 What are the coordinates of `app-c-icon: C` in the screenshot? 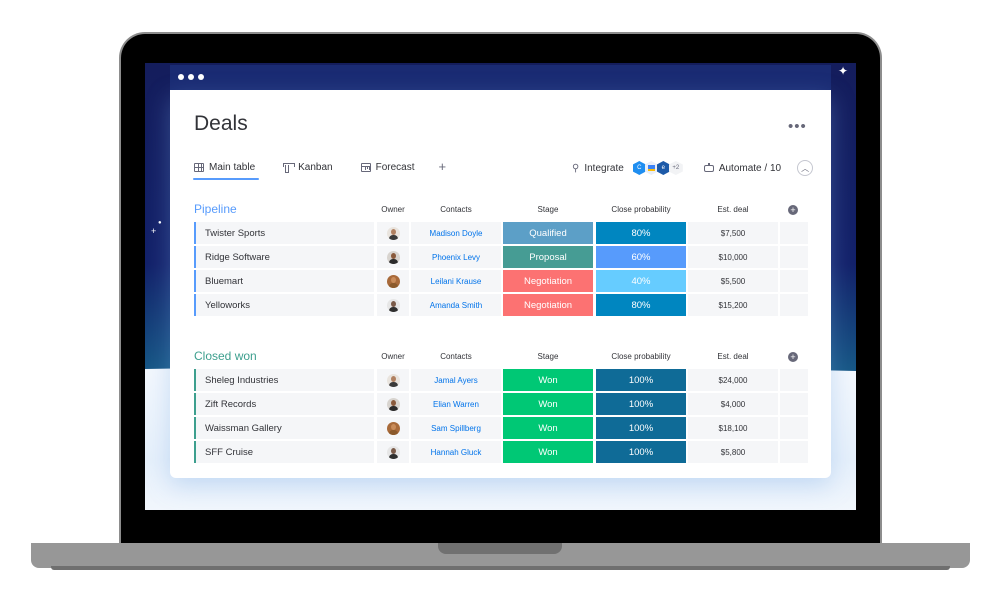 It's located at (639, 168).